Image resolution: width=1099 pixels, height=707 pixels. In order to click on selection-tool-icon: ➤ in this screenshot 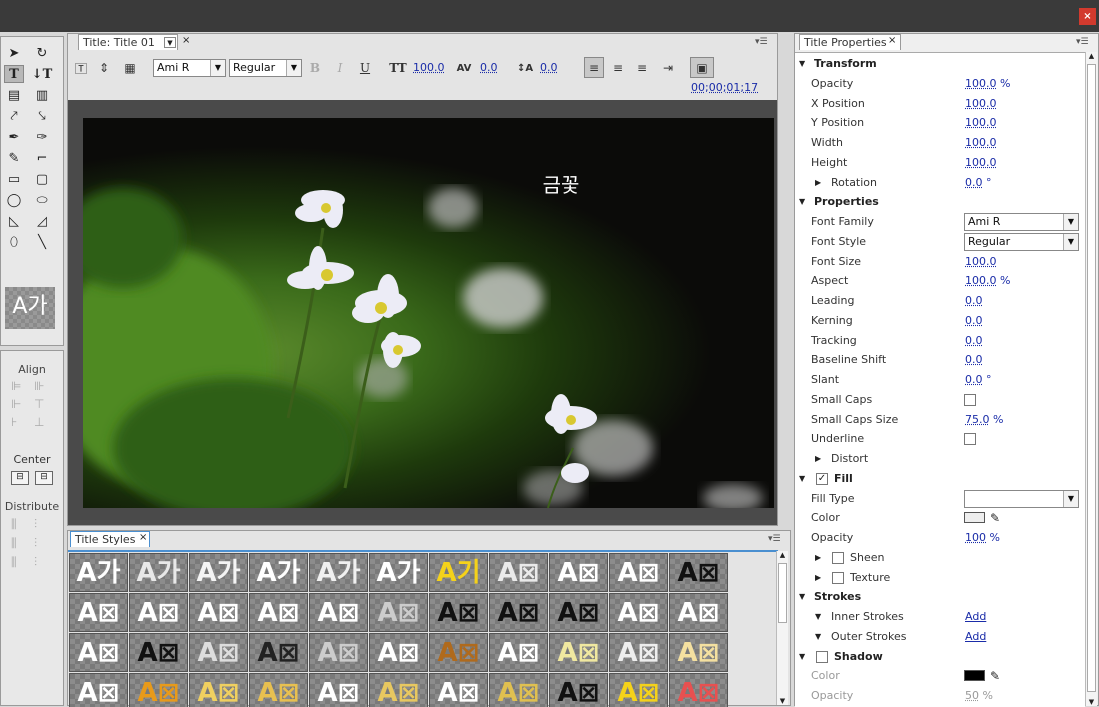, I will do `click(14, 53)`.